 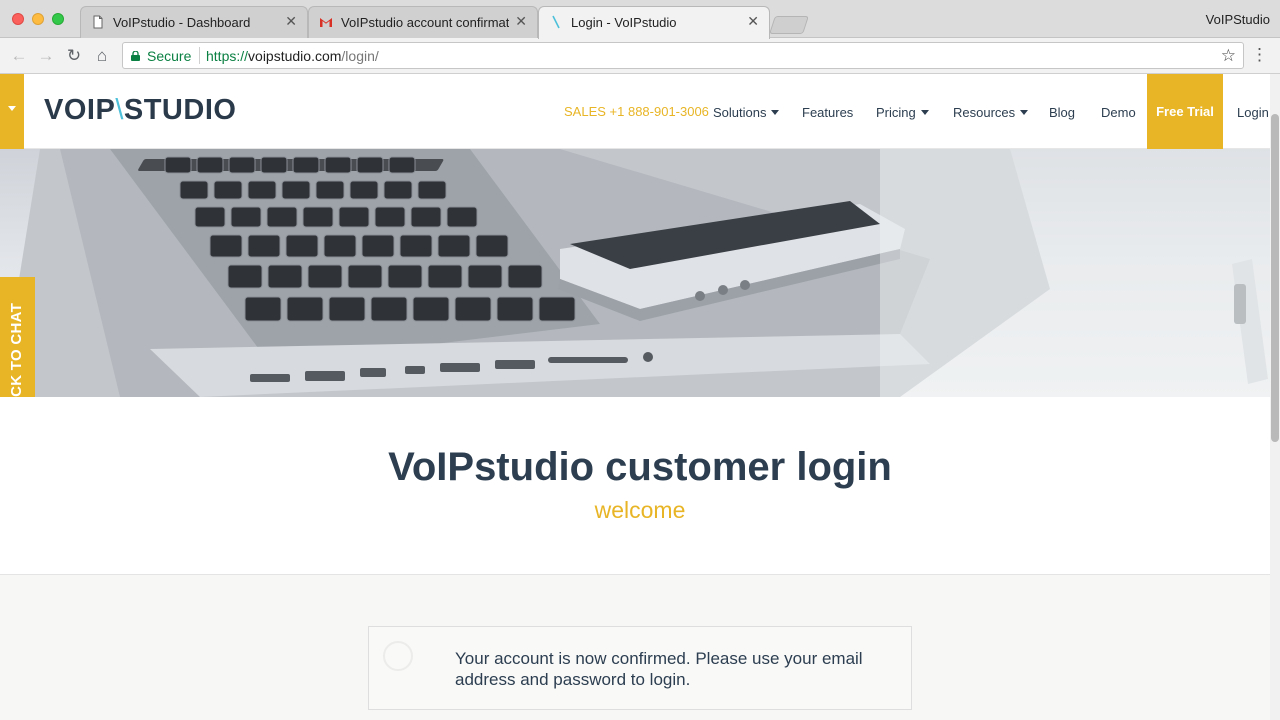 I want to click on logo-slash: \, so click(x=119, y=110).